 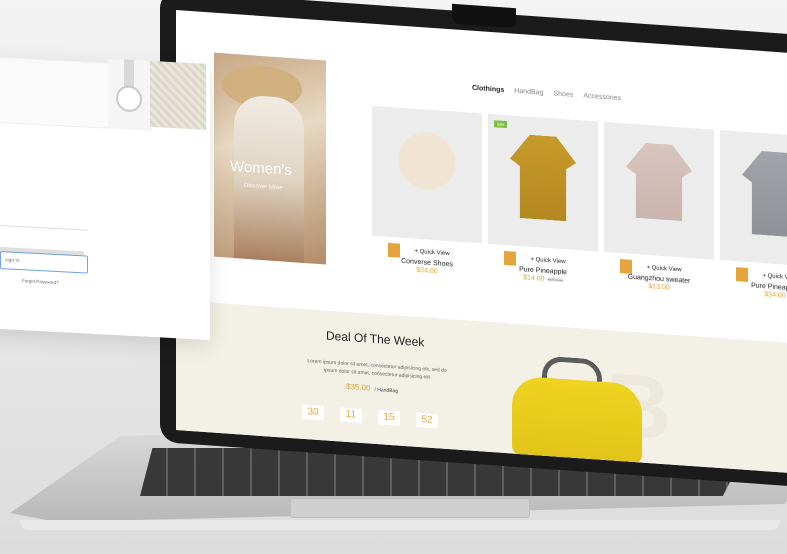 What do you see at coordinates (372, 388) in the screenshot?
I see `deal-price: $35.00/ HandBag` at bounding box center [372, 388].